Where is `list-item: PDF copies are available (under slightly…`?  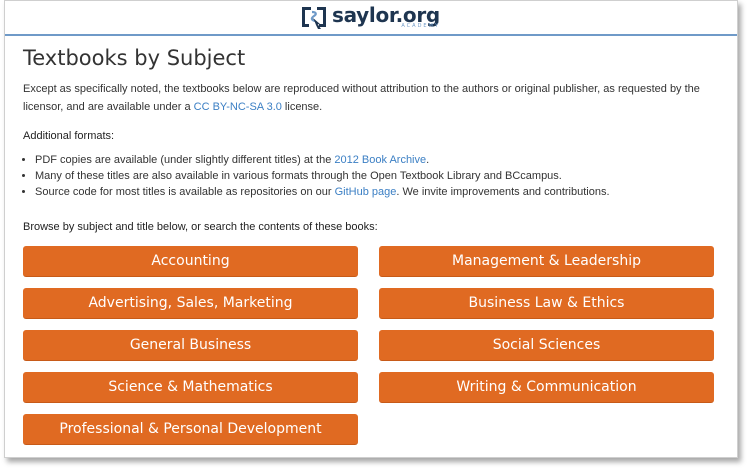 list-item: PDF copies are available (under slightly… is located at coordinates (379, 160).